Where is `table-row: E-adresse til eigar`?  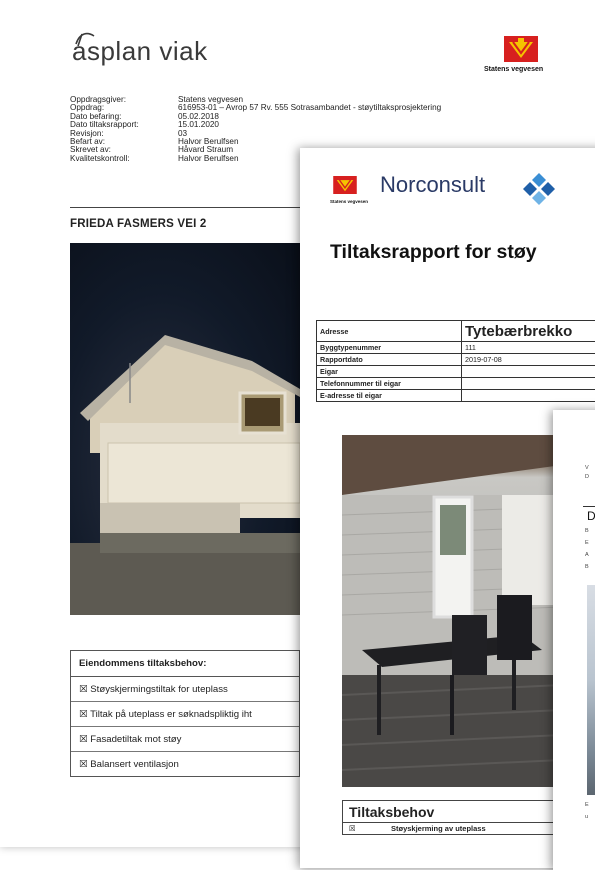
table-row: E-adresse til eigar is located at coordinates (456, 396).